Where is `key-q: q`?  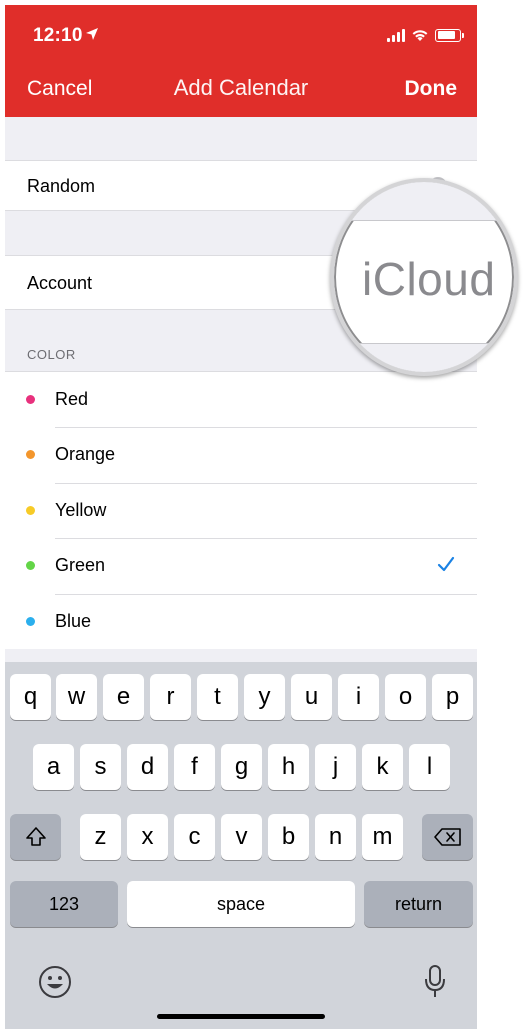
key-q: q is located at coordinates (30, 697).